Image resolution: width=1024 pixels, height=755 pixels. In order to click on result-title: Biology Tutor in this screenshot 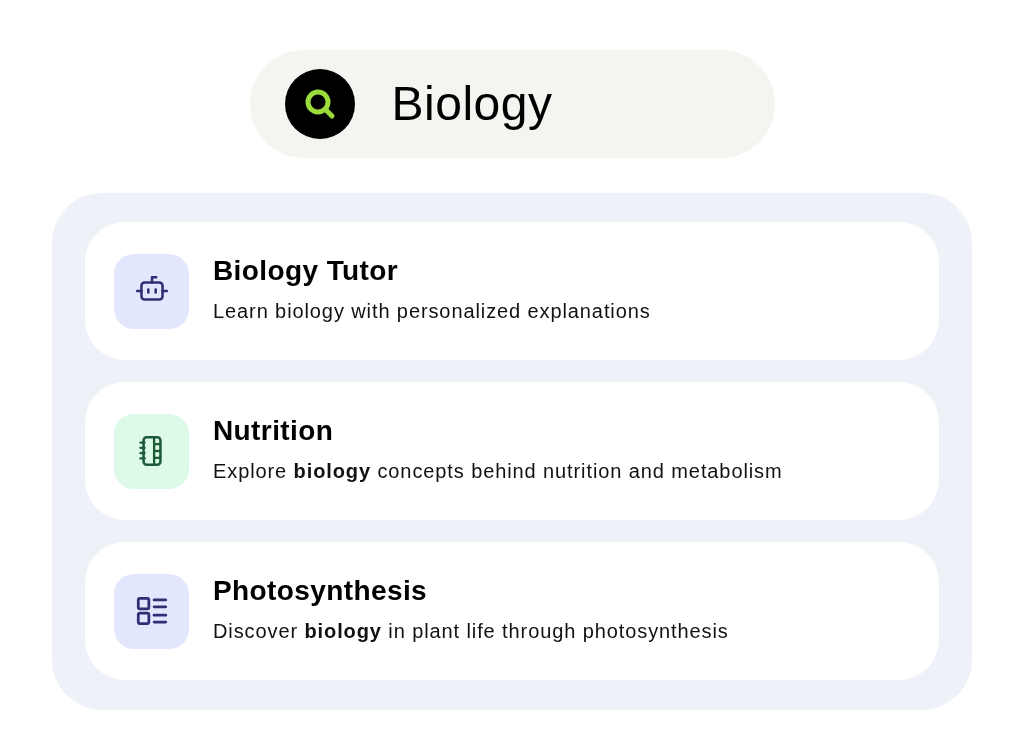, I will do `click(306, 271)`.